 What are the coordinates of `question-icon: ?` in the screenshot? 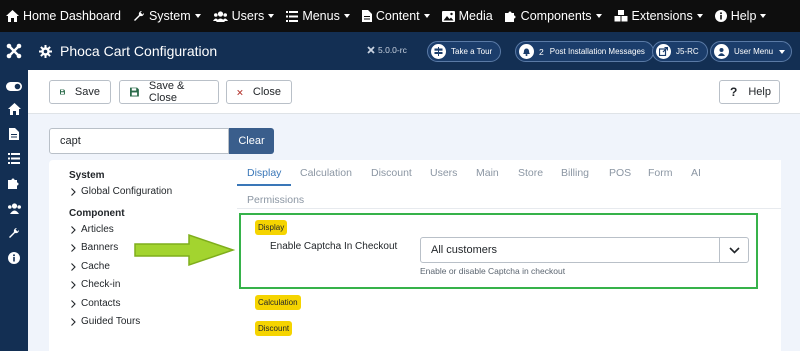 It's located at (734, 92).